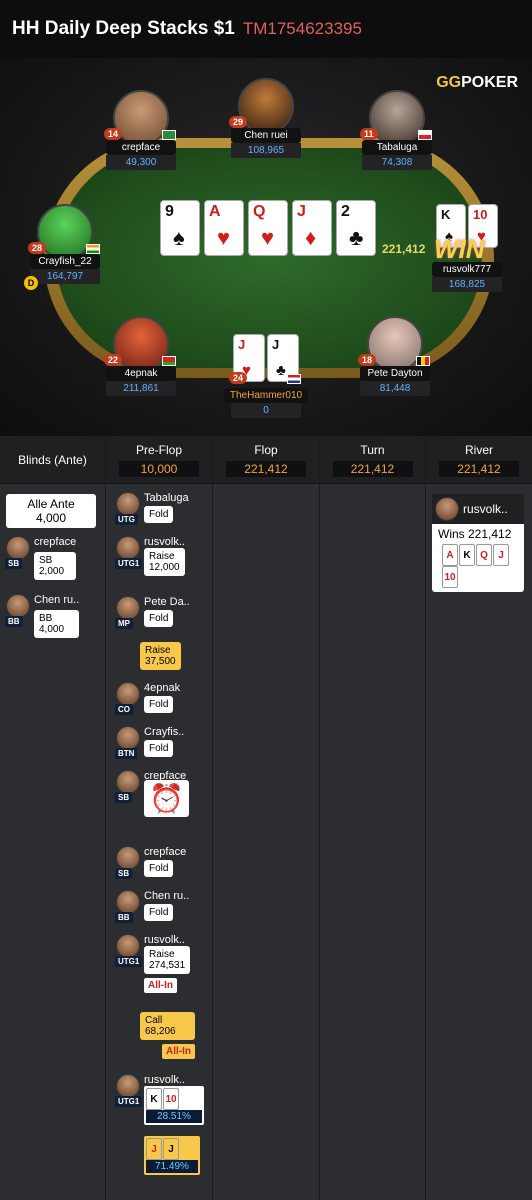 This screenshot has width=532, height=1200. What do you see at coordinates (127, 698) in the screenshot?
I see `avatar: CO` at bounding box center [127, 698].